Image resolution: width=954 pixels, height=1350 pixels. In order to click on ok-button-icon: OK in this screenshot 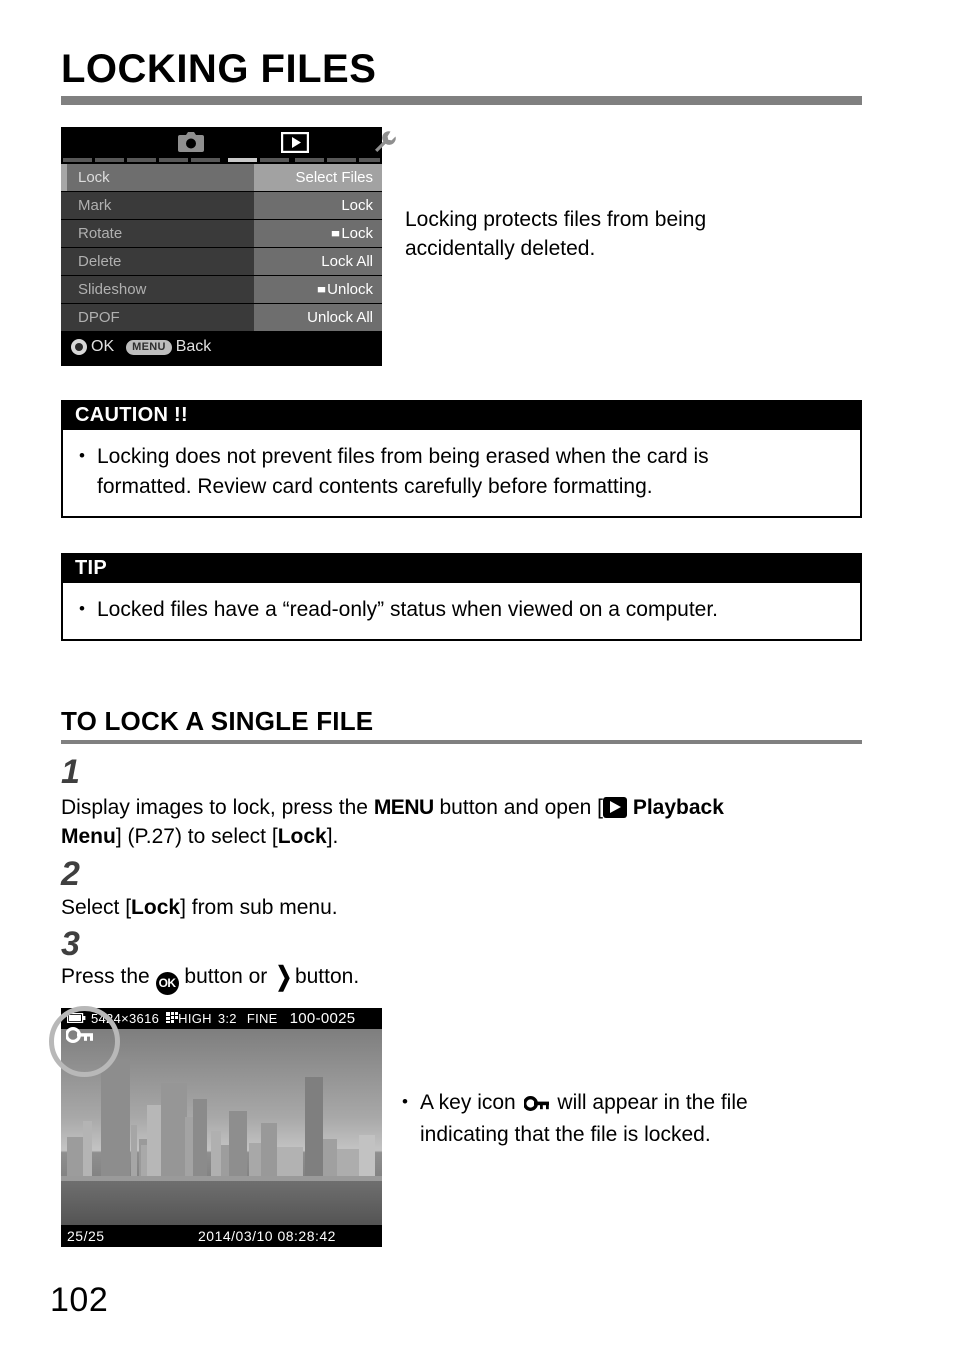, I will do `click(167, 983)`.